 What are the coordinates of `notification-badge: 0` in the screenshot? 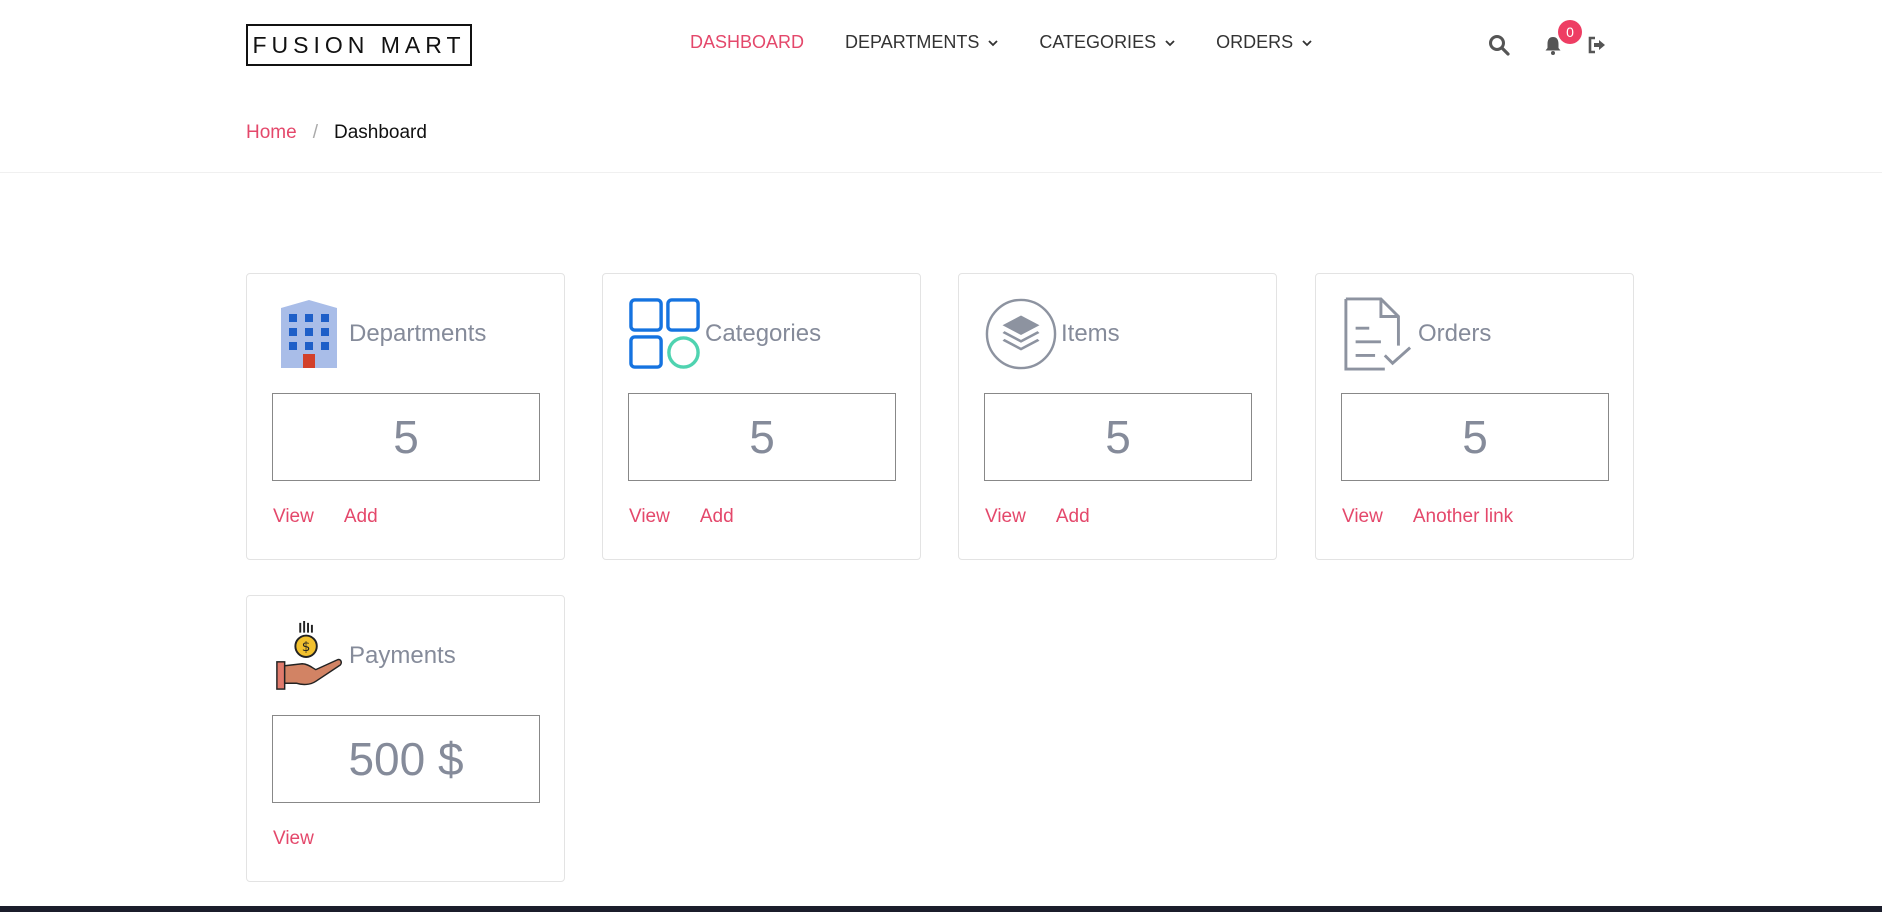 It's located at (1570, 32).